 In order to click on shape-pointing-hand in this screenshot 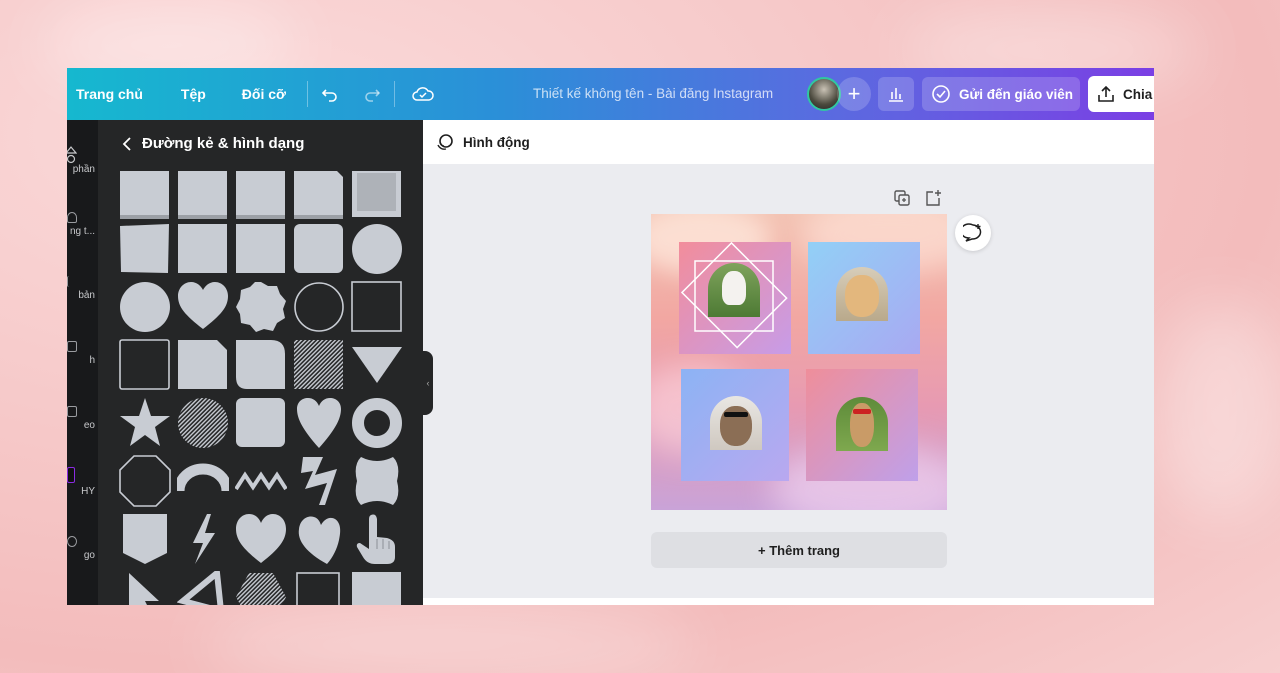, I will do `click(377, 539)`.